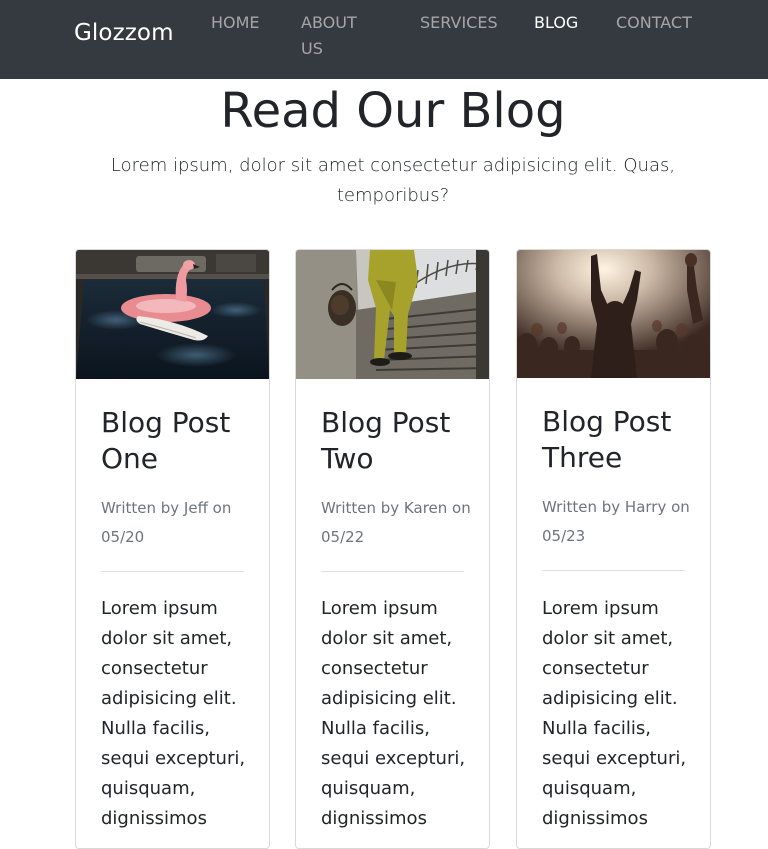 Image resolution: width=768 pixels, height=849 pixels. What do you see at coordinates (336, 36) in the screenshot?
I see `nav-link-about-us: ABOUT US` at bounding box center [336, 36].